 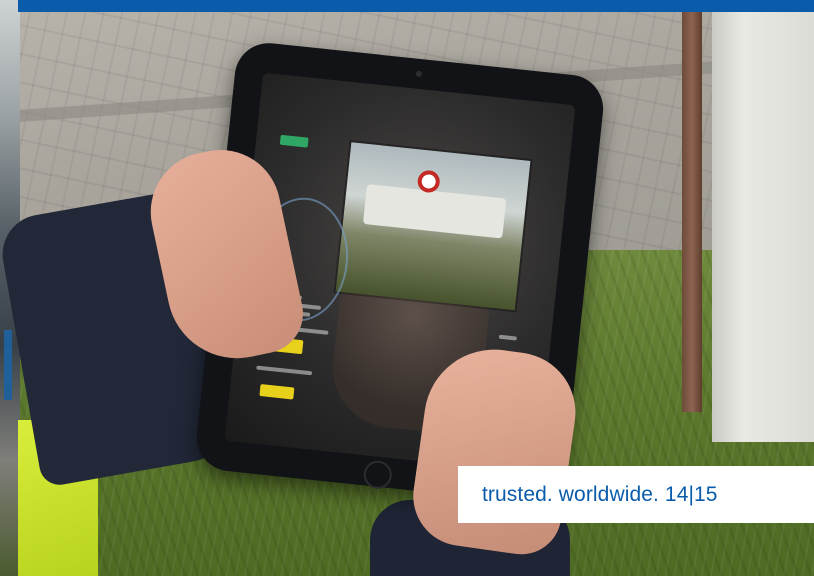 I want to click on ar-tank, so click(x=434, y=211).